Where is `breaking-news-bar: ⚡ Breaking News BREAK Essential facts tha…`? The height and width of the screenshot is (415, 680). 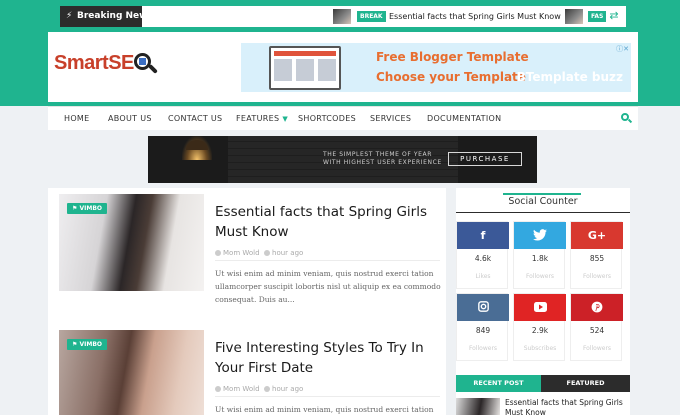 breaking-news-bar: ⚡ Breaking News BREAK Essential facts tha… is located at coordinates (343, 16).